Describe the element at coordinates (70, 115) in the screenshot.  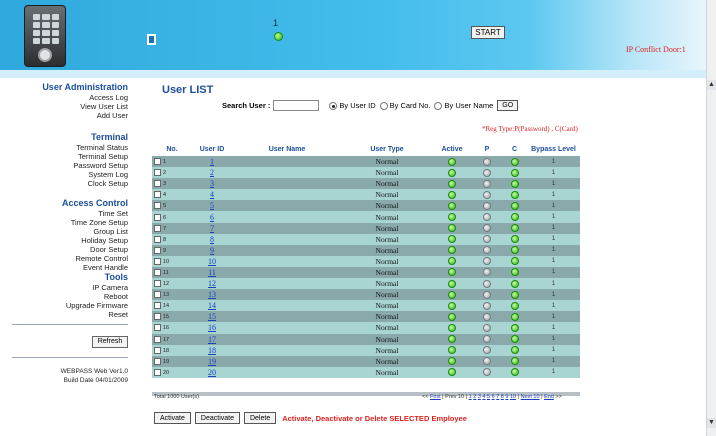
I see `sidebar-item-add-user: Add User` at that location.